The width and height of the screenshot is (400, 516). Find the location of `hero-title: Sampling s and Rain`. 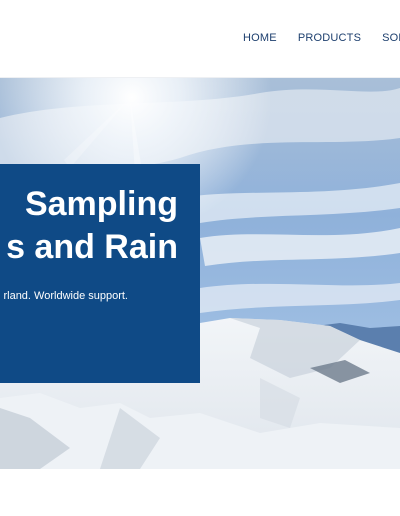

hero-title: Sampling s and Rain is located at coordinates (92, 226).